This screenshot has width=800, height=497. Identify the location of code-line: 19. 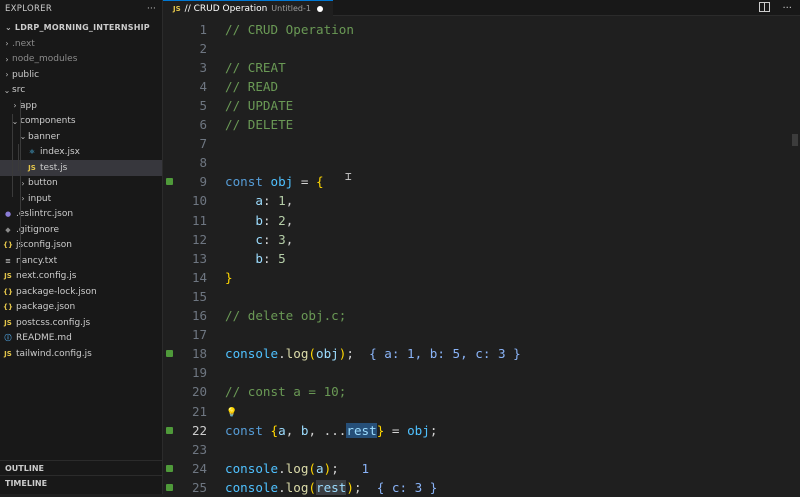
(481, 372).